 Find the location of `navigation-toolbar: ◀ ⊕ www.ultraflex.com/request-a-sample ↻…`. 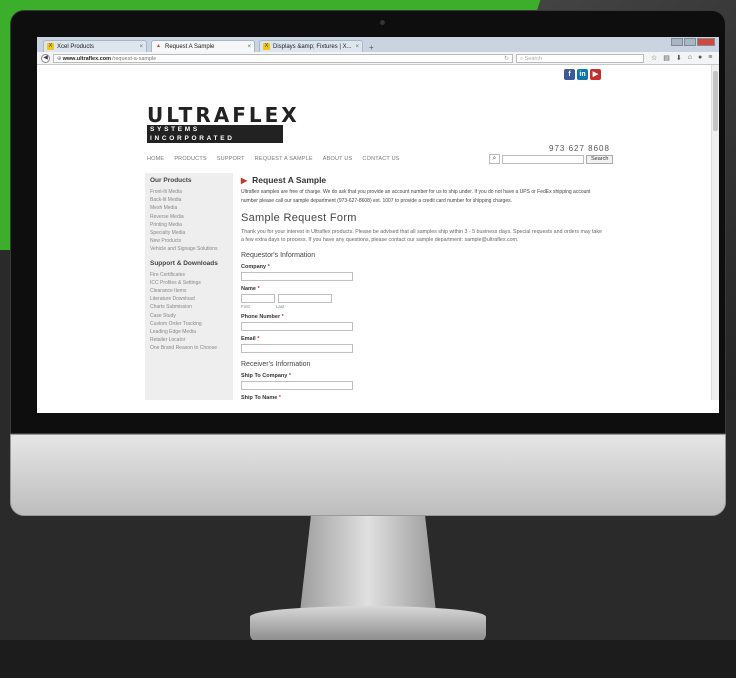

navigation-toolbar: ◀ ⊕ www.ultraflex.com/request-a-sample ↻… is located at coordinates (378, 58).